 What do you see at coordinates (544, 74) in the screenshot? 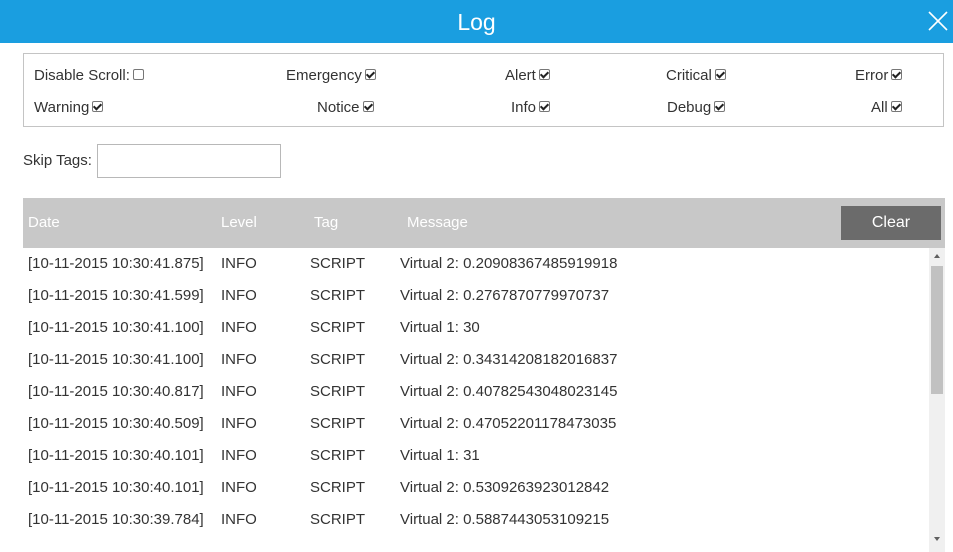
I see `alert-checkbox` at bounding box center [544, 74].